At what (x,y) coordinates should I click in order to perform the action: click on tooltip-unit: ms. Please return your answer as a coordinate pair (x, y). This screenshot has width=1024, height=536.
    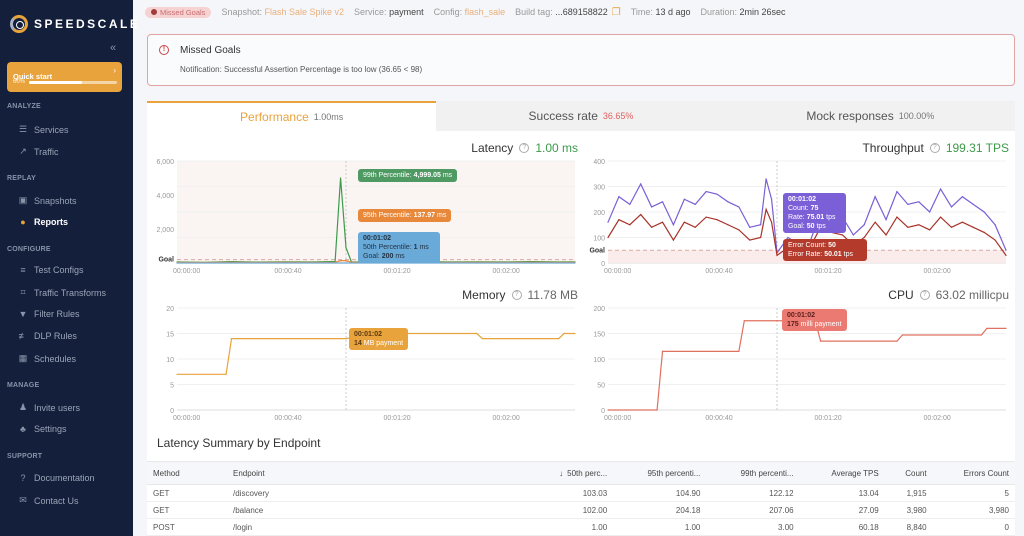
    Looking at the image, I should click on (441, 215).